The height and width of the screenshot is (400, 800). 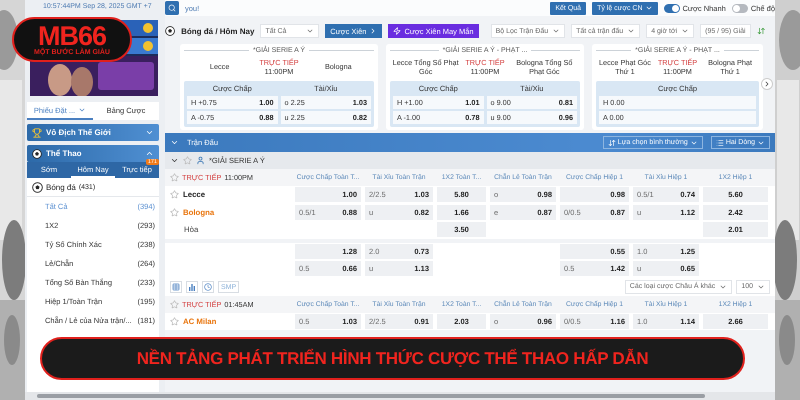 What do you see at coordinates (192, 286) in the screenshot?
I see `bar-chart-icon` at bounding box center [192, 286].